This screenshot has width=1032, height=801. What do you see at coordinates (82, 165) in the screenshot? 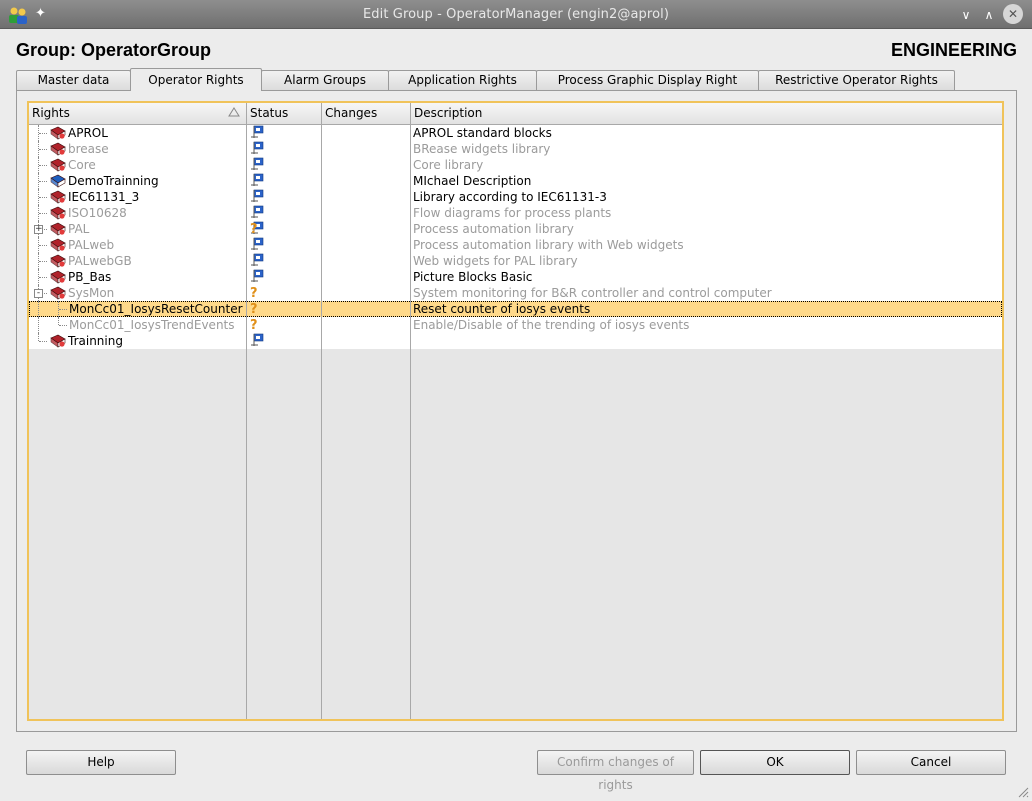
I see `rights-name: Core` at bounding box center [82, 165].